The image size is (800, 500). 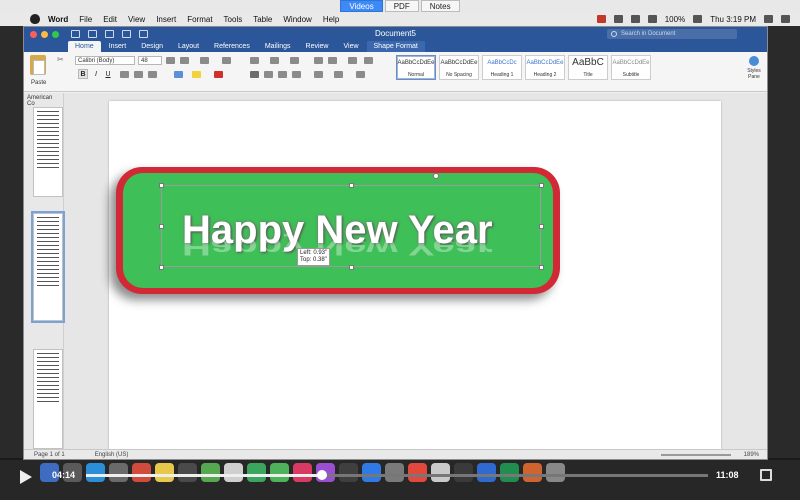 What do you see at coordinates (218, 74) in the screenshot?
I see `font-color-icon` at bounding box center [218, 74].